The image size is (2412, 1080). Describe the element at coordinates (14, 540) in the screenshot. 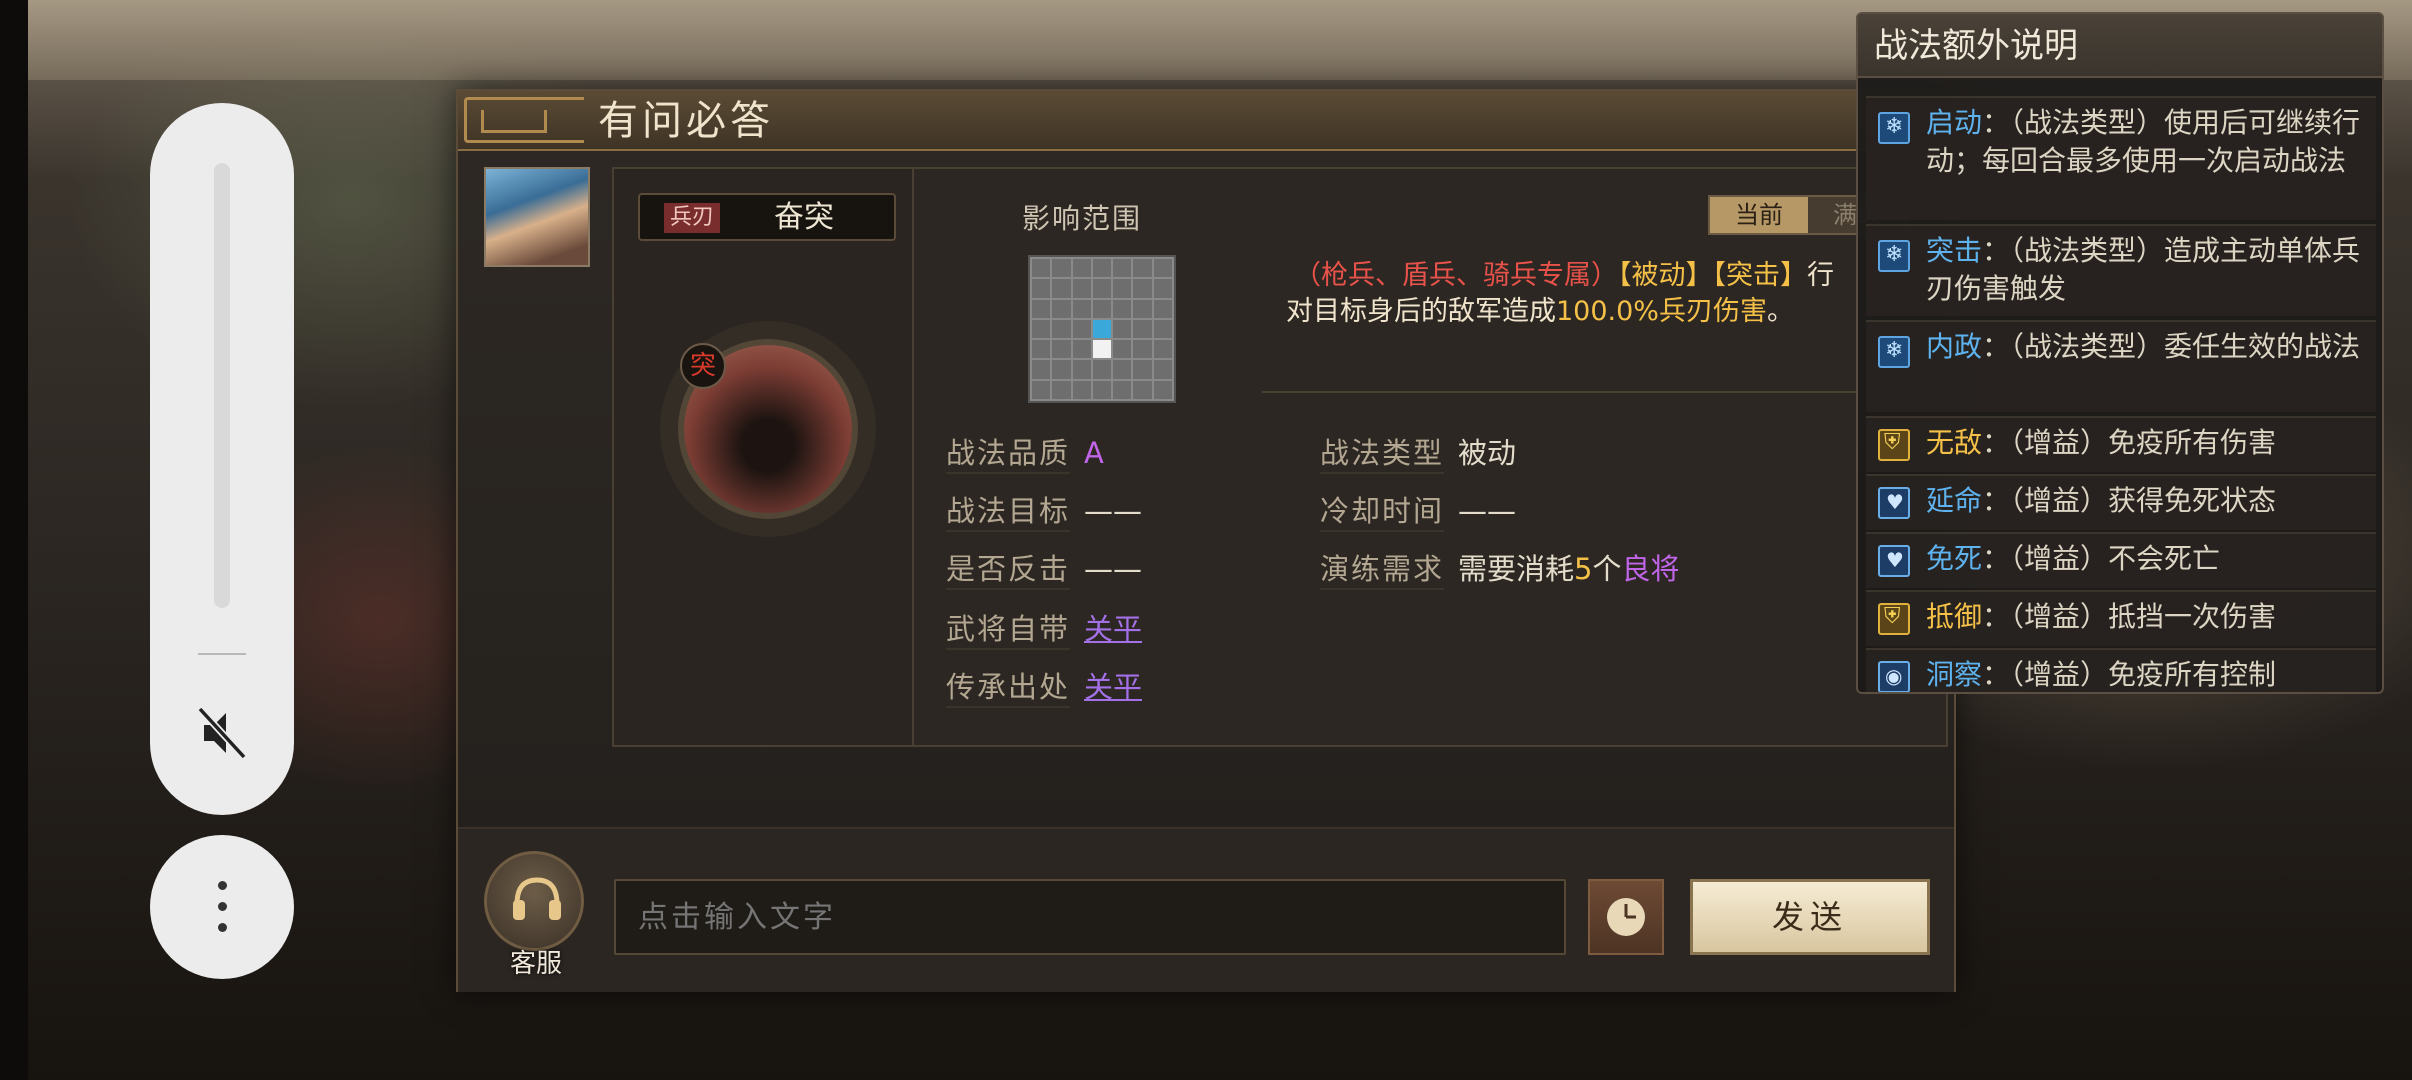

I see `screen-left-edge` at that location.